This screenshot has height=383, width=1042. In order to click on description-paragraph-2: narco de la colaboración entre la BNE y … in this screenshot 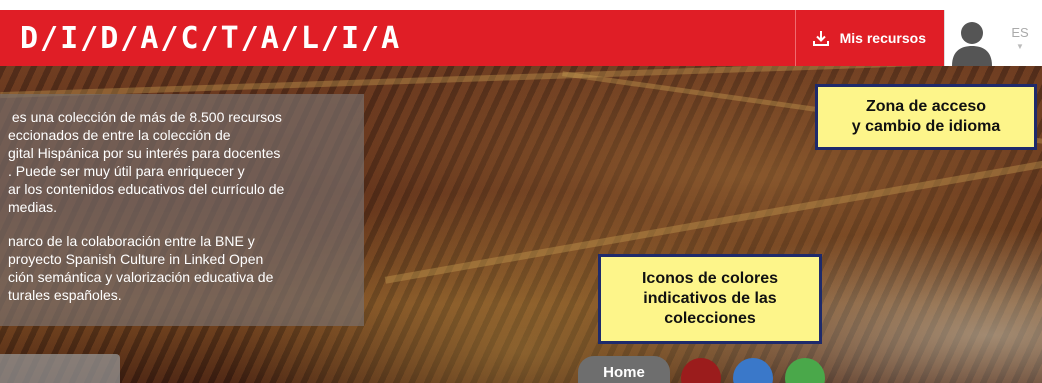, I will do `click(141, 268)`.